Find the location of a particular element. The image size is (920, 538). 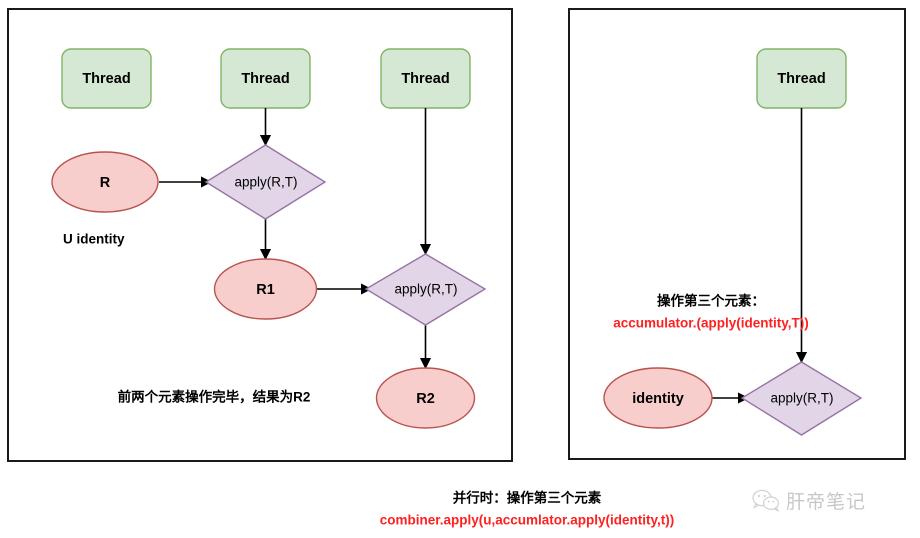

left-thread-3: Thread is located at coordinates (425, 78).